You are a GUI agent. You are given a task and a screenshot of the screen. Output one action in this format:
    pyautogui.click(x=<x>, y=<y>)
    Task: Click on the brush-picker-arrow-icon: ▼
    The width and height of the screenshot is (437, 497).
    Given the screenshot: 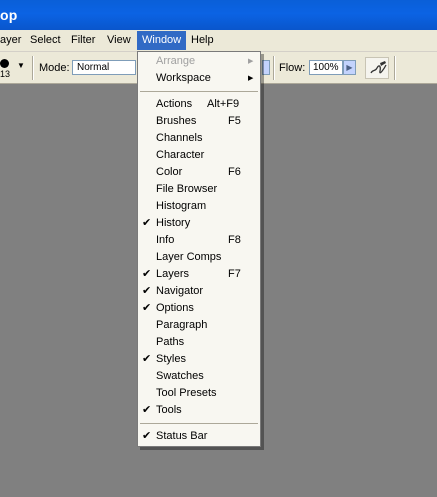 What is the action you would take?
    pyautogui.click(x=21, y=65)
    